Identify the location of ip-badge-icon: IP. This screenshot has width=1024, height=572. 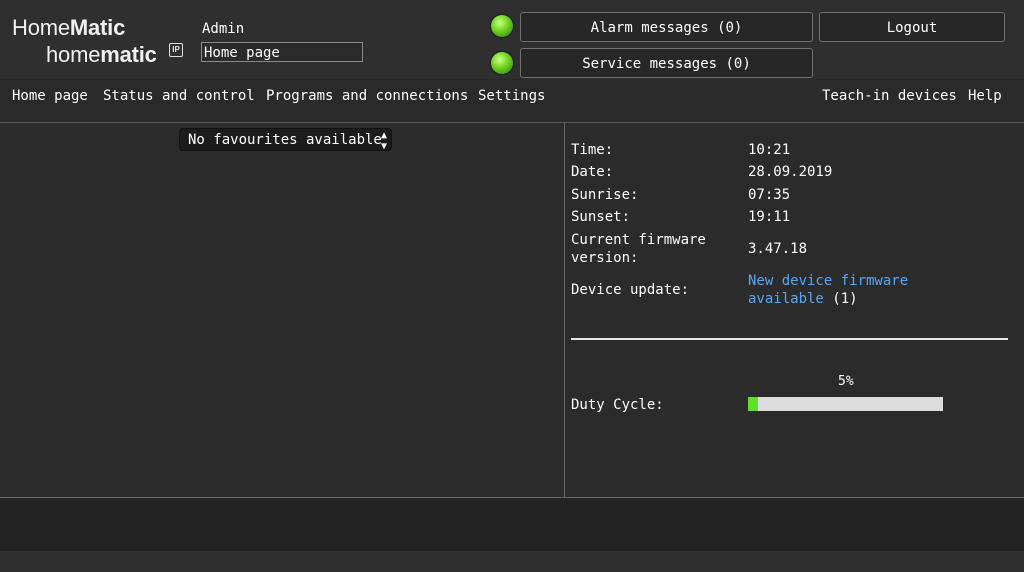
(176, 50).